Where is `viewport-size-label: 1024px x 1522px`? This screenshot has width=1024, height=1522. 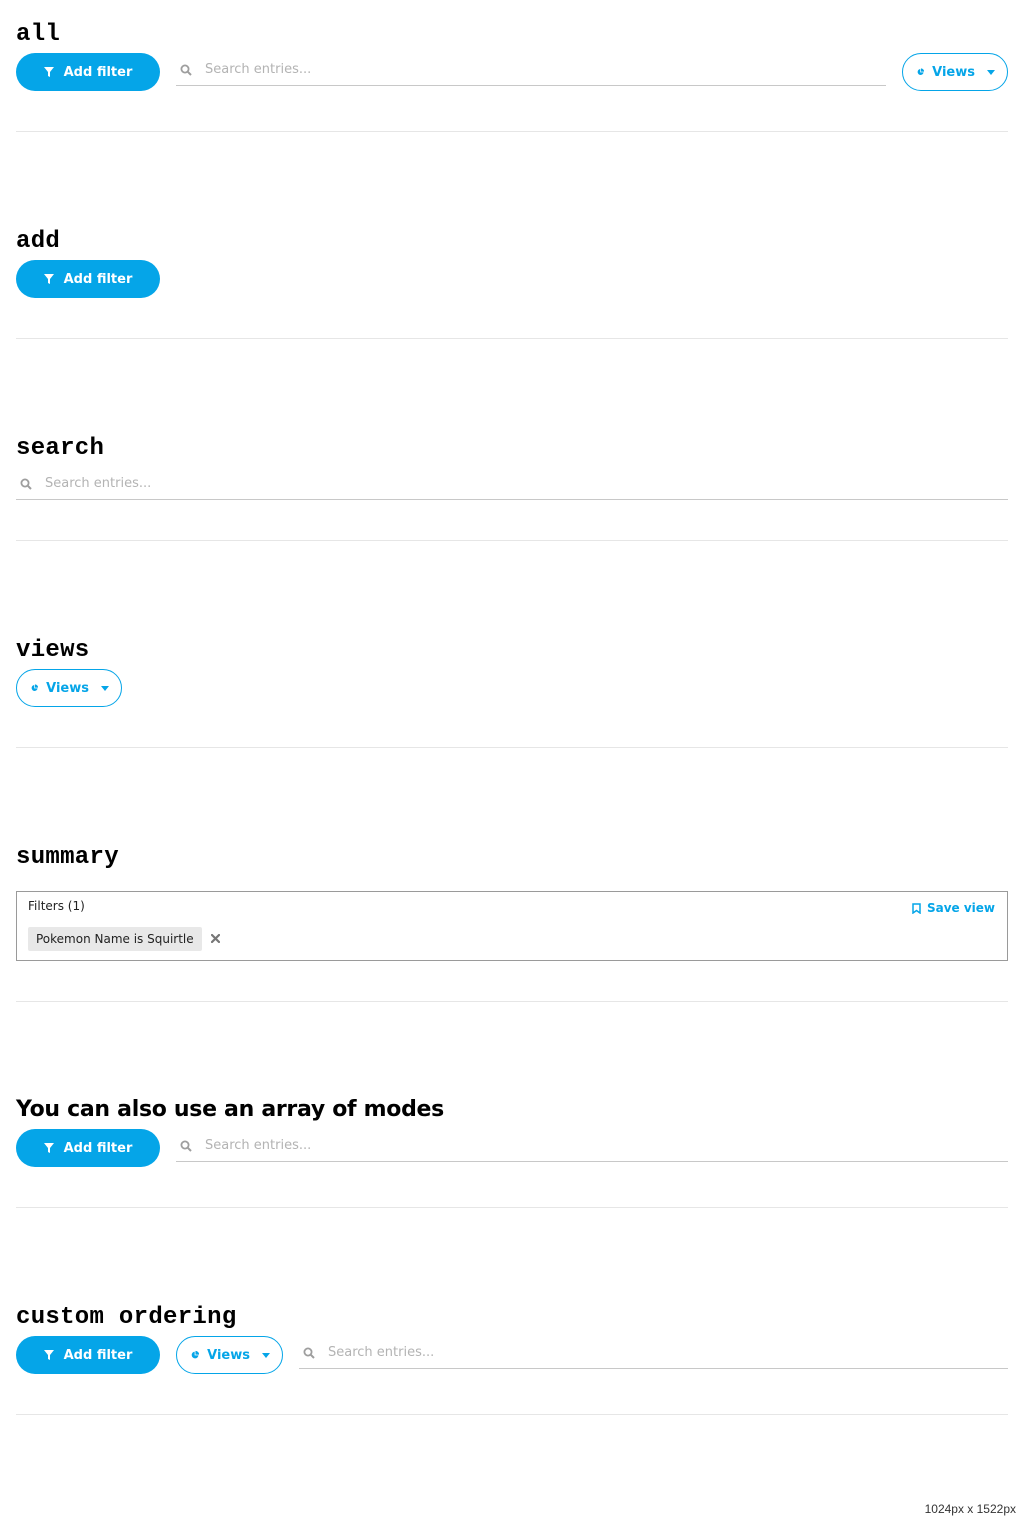 viewport-size-label: 1024px x 1522px is located at coordinates (970, 1509).